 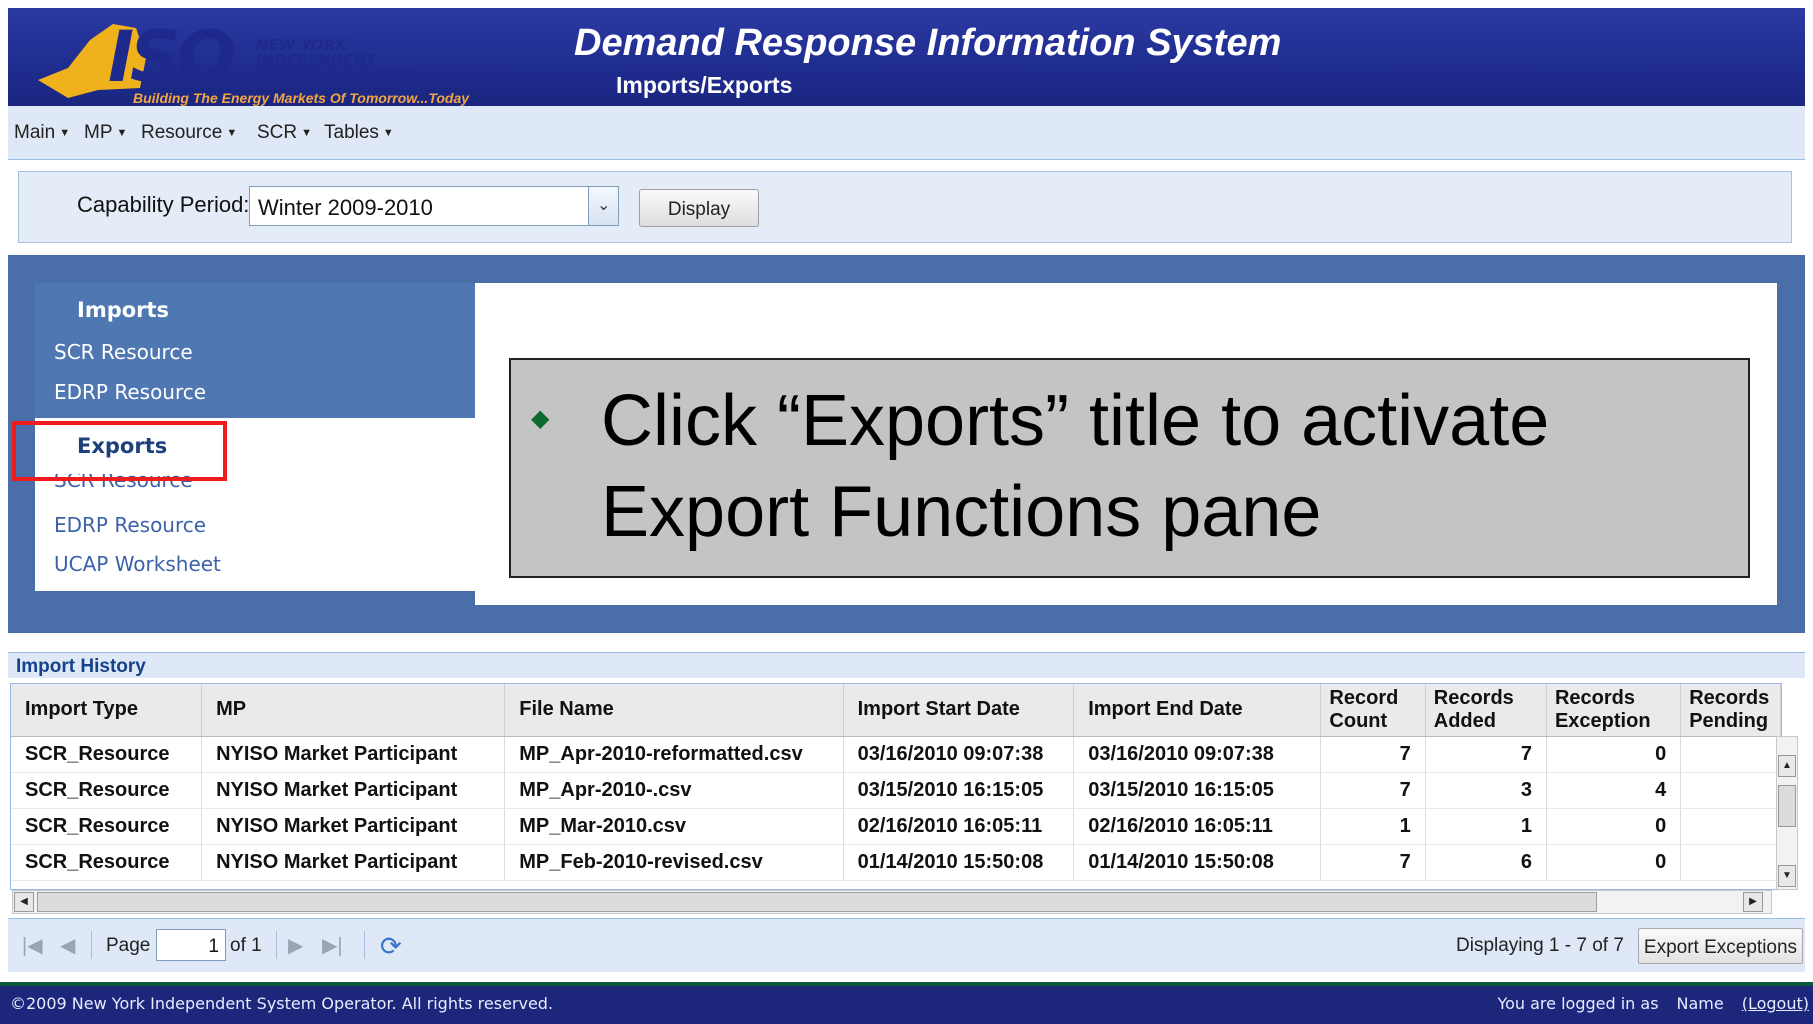 I want to click on next-page-icon: ▶, so click(x=295, y=945).